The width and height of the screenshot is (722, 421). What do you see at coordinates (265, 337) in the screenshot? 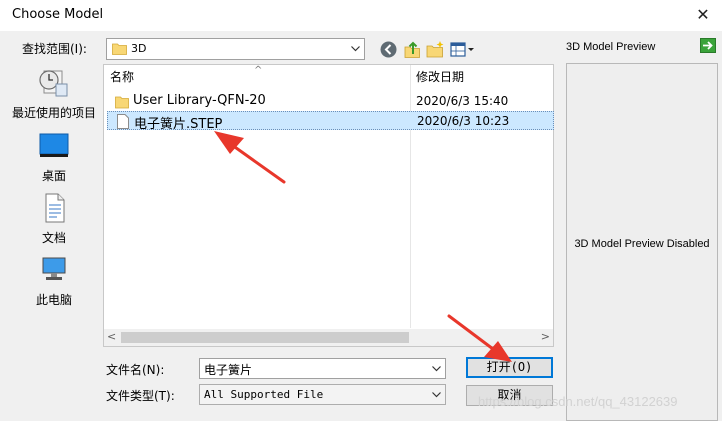
I see `scroll-thumb` at bounding box center [265, 337].